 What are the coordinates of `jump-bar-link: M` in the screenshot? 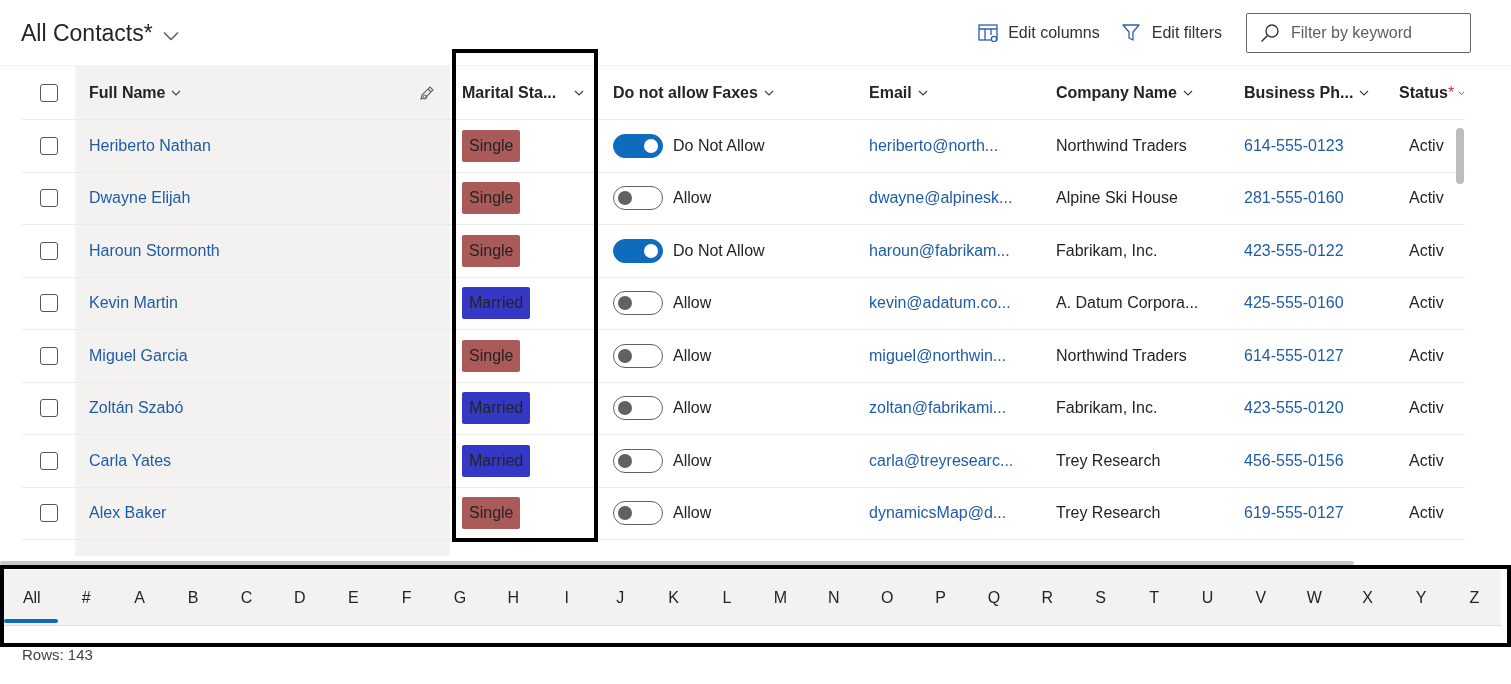 It's located at (780, 597).